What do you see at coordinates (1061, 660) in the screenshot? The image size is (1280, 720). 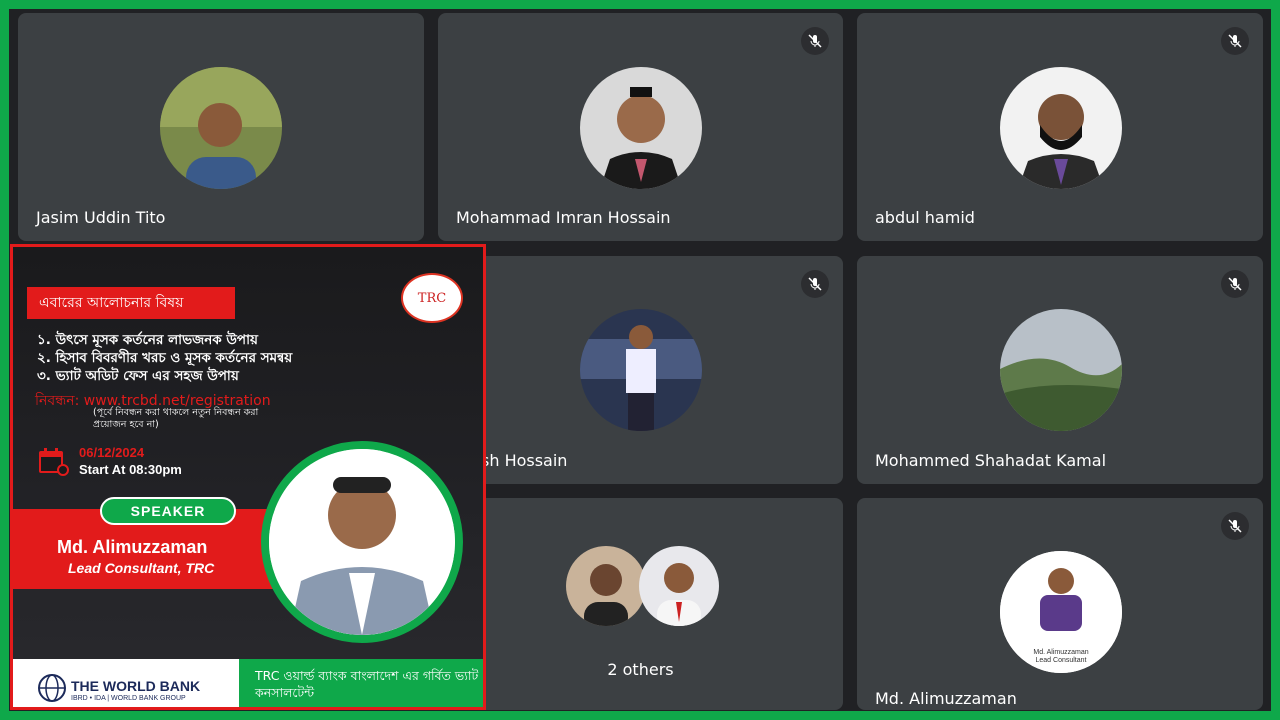 I see `avatar-caption-role: Lead Consultant` at bounding box center [1061, 660].